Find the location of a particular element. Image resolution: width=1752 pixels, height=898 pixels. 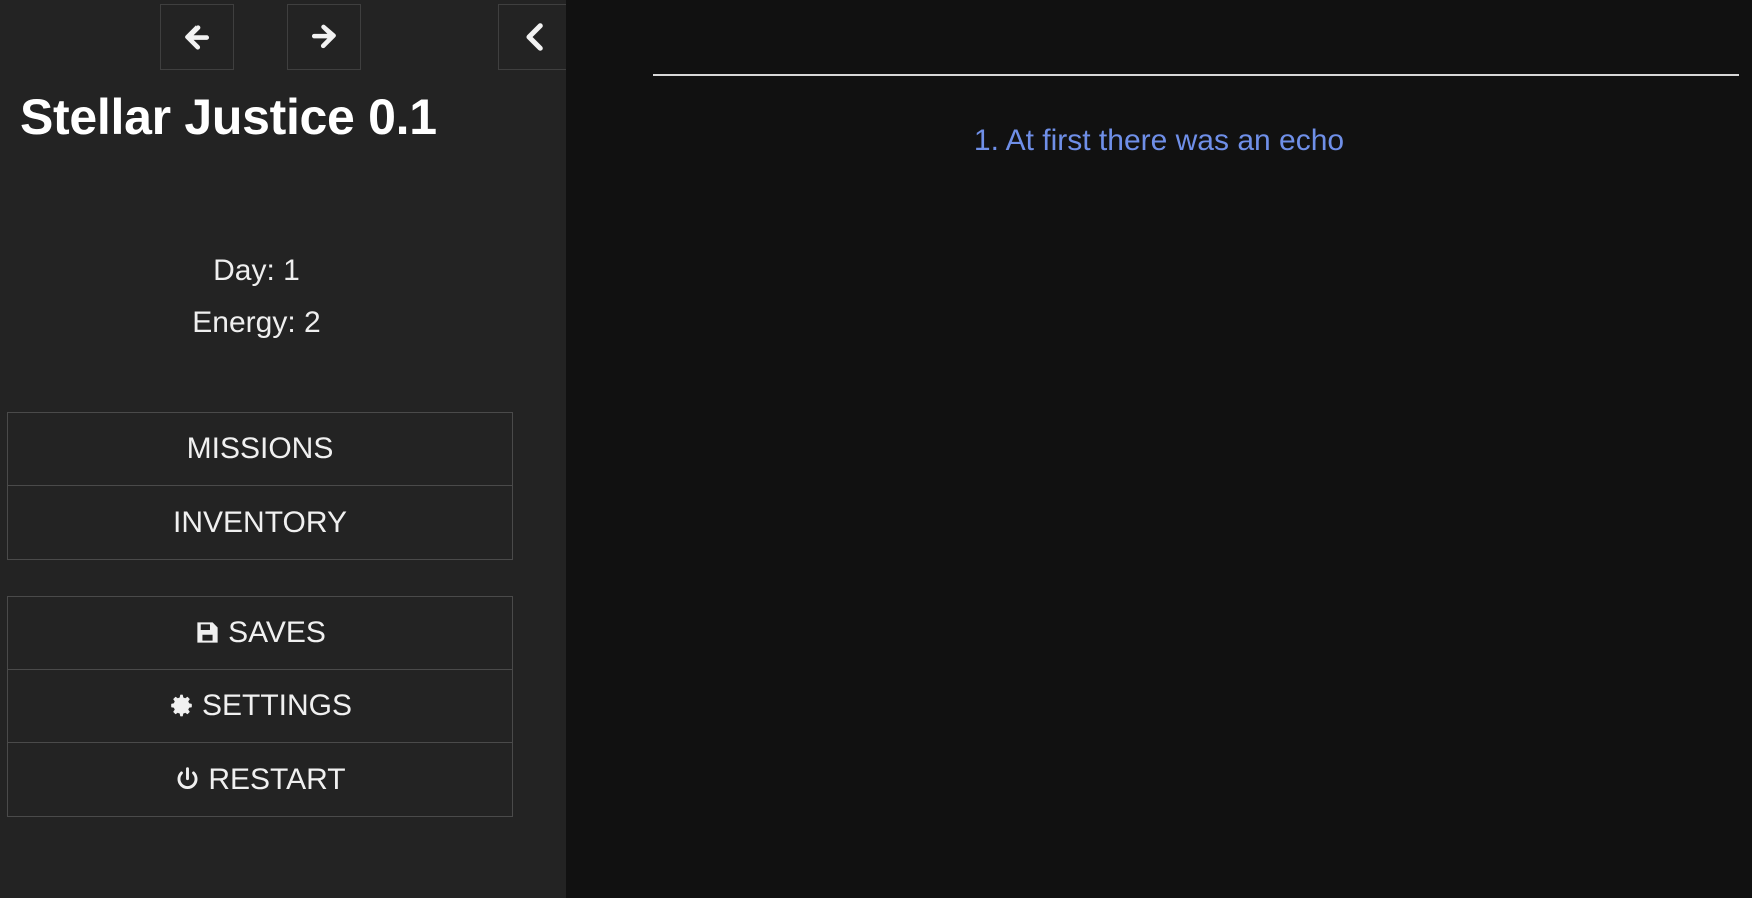

arrow-right-icon is located at coordinates (324, 37).